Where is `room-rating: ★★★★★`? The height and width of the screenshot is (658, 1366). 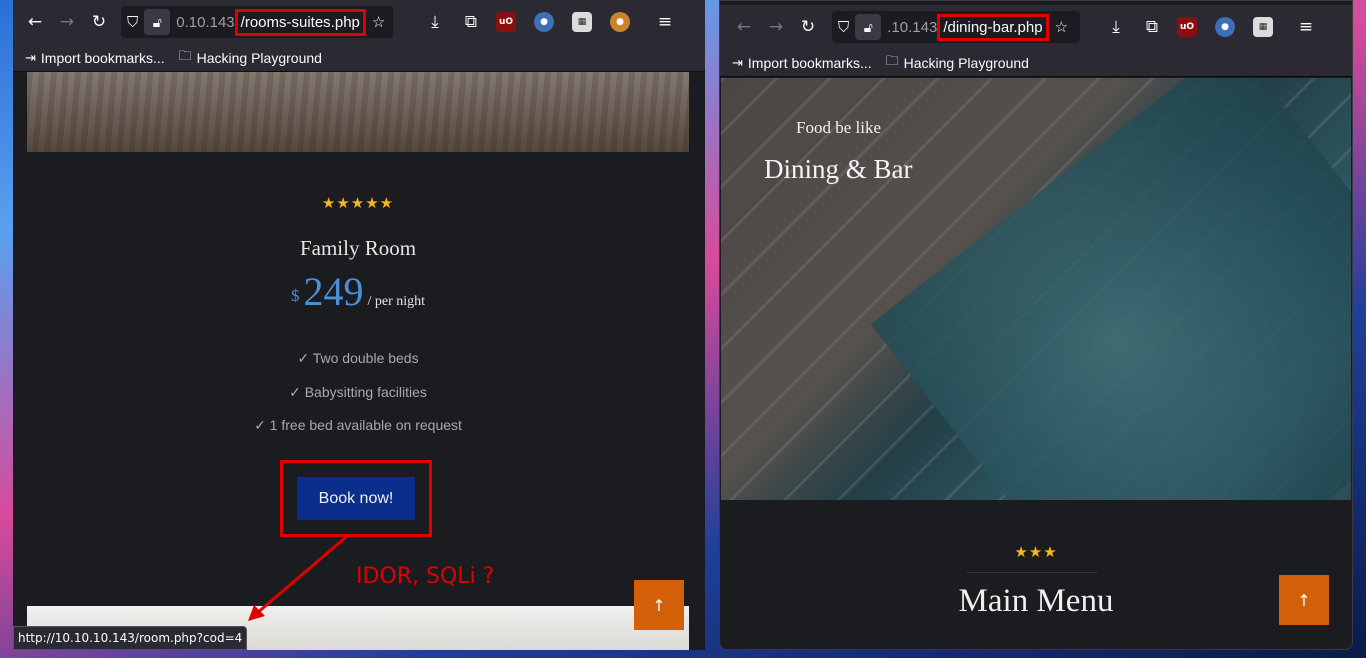 room-rating: ★★★★★ is located at coordinates (358, 203).